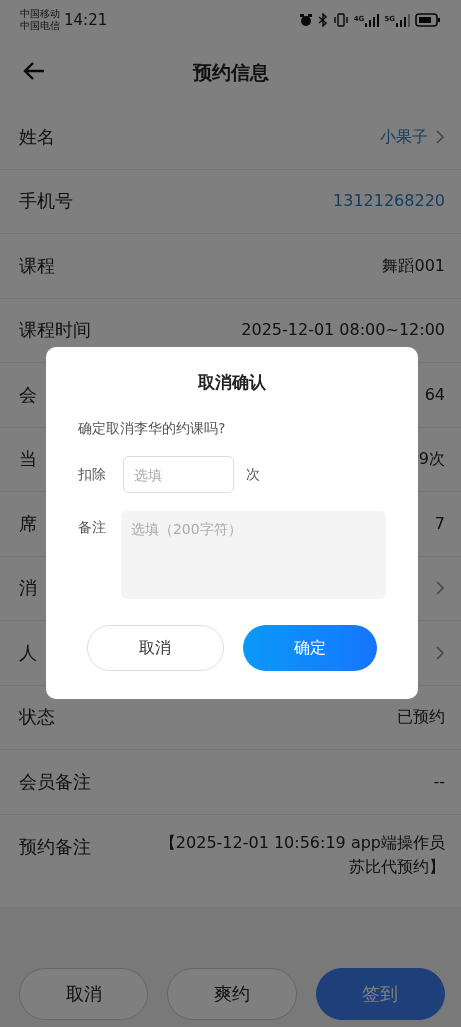  What do you see at coordinates (232, 382) in the screenshot?
I see `dialog-title: 取消确认` at bounding box center [232, 382].